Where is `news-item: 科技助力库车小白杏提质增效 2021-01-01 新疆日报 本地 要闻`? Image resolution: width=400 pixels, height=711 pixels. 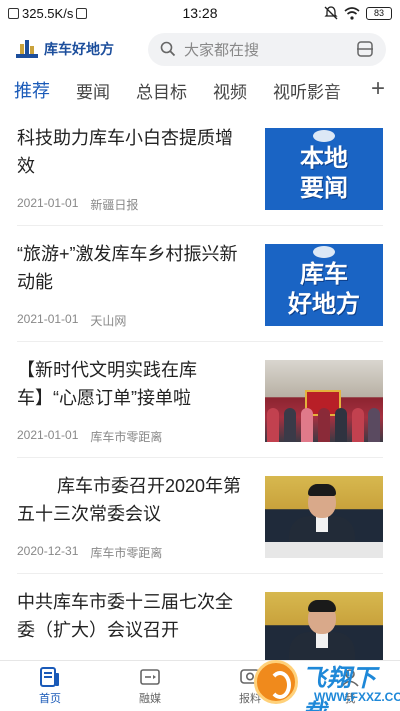
news-item: 科技助力库车小白杏提质增效 2021-01-01 新疆日报 本地 要闻 is located at coordinates (200, 168).